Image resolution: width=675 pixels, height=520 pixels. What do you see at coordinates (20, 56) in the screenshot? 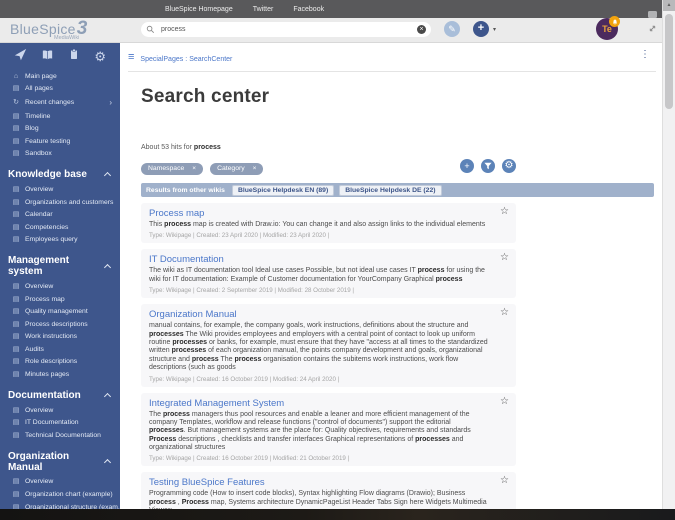
I see `paper-plane-icon` at bounding box center [20, 56].